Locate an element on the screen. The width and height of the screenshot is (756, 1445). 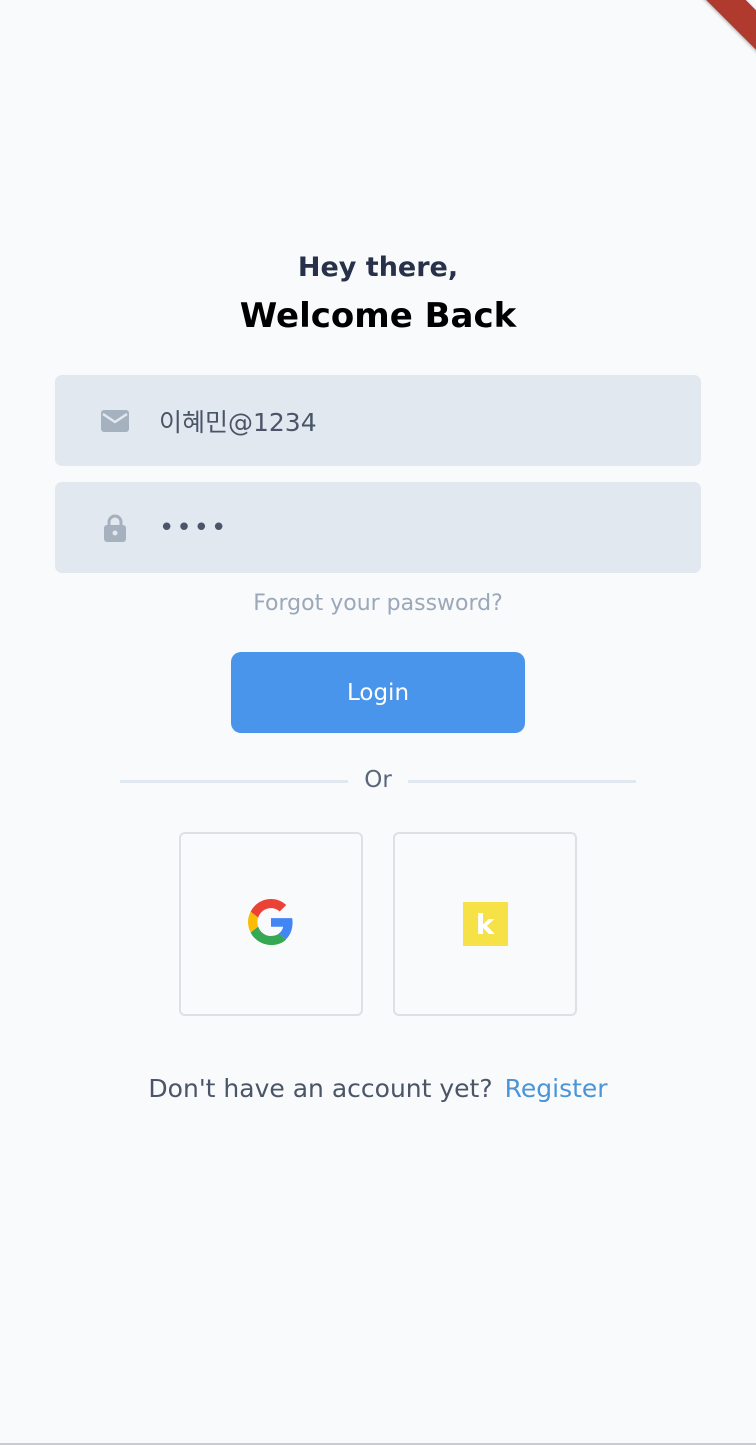
register-prompt: Don't have an account yet? Register is located at coordinates (378, 1088).